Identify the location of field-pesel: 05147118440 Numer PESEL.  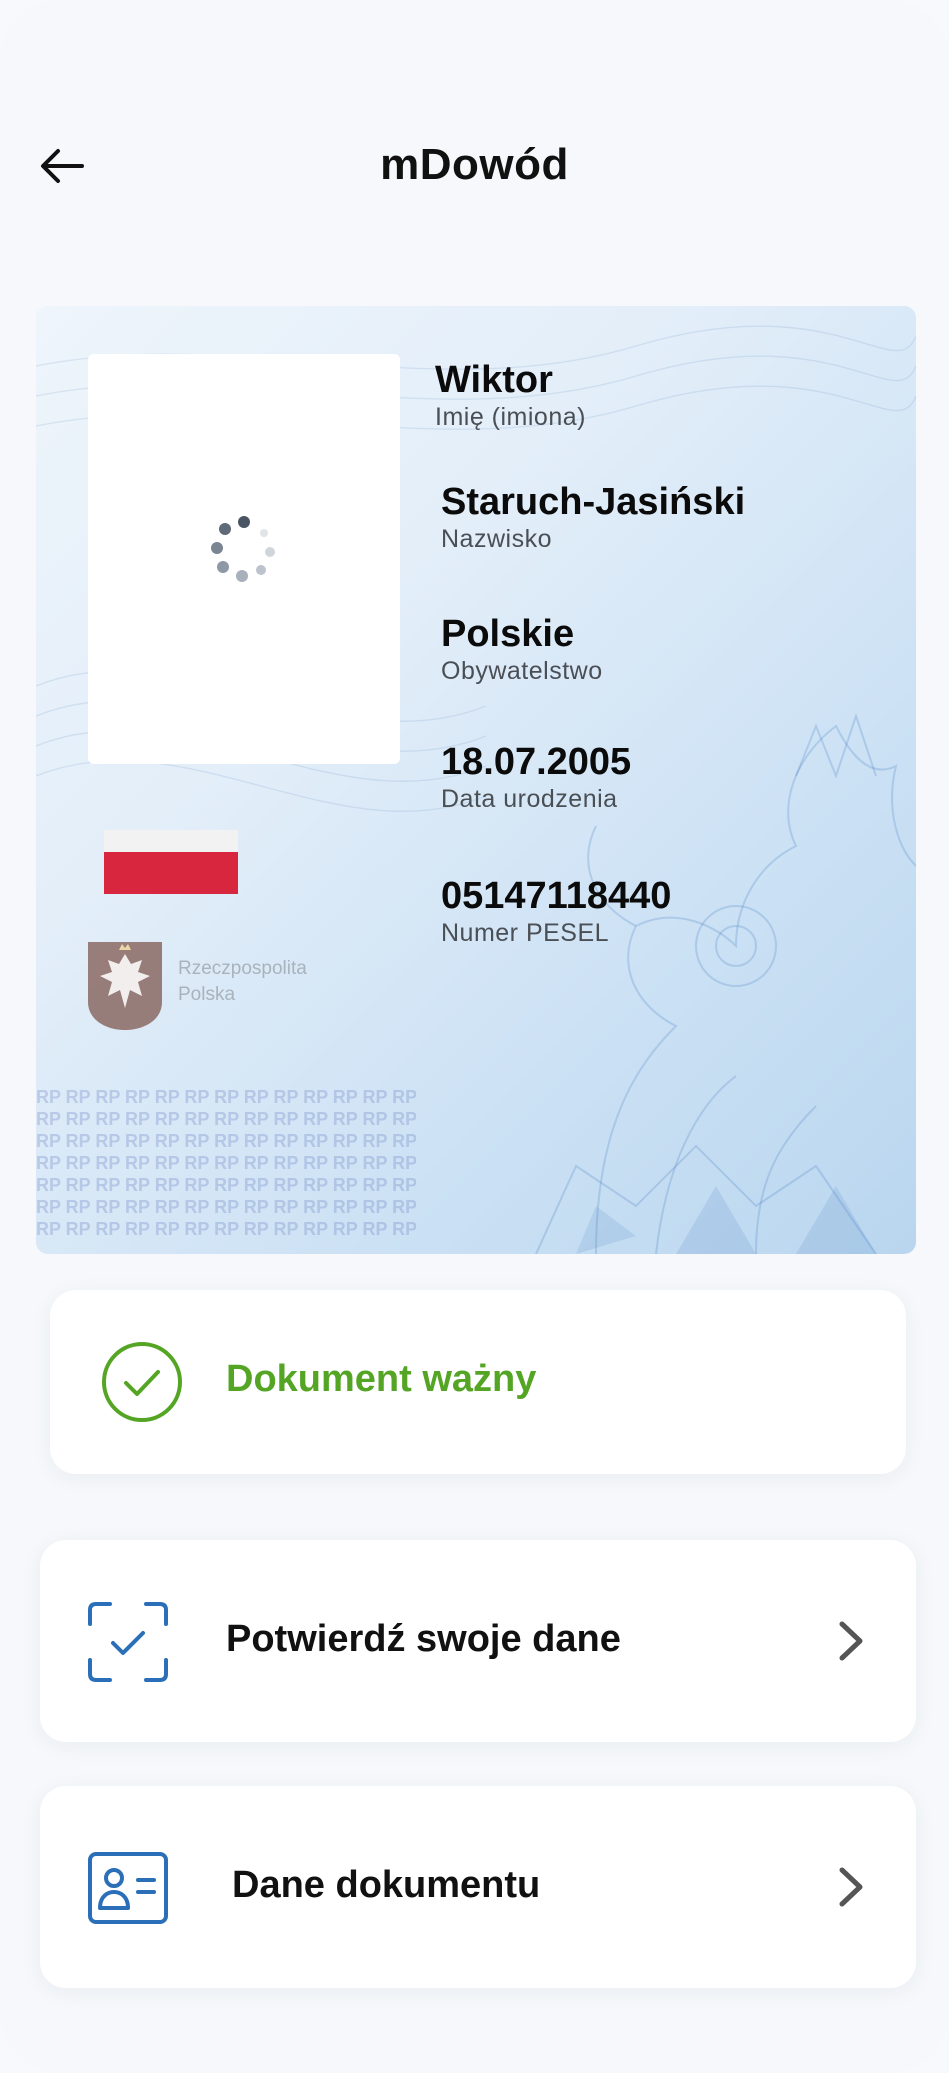
(671, 911).